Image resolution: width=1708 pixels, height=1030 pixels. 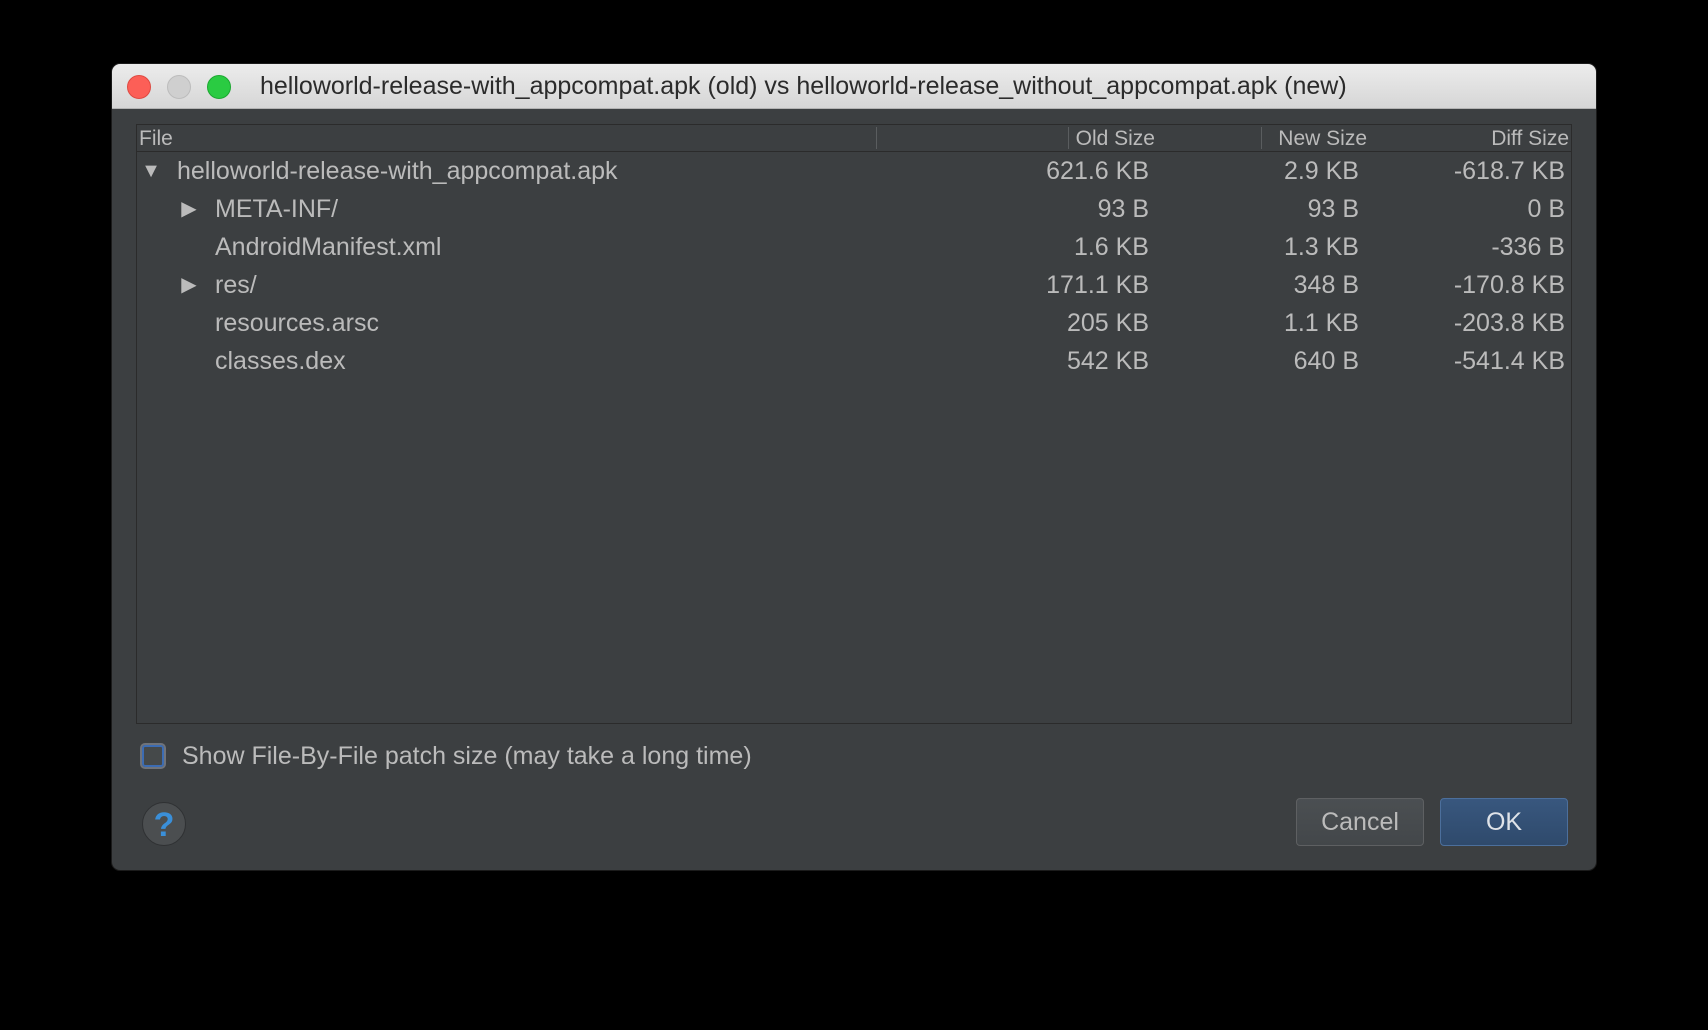 I want to click on file-name: helloworld-release-with_appcompat.apk, so click(x=397, y=171).